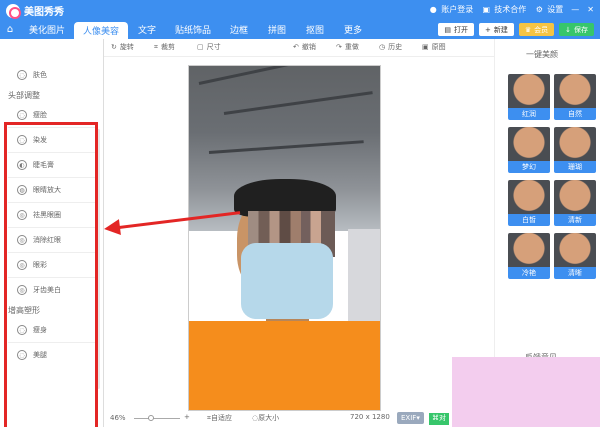 The height and width of the screenshot is (427, 600). What do you see at coordinates (284, 365) in the screenshot?
I see `orange-shirt` at bounding box center [284, 365].